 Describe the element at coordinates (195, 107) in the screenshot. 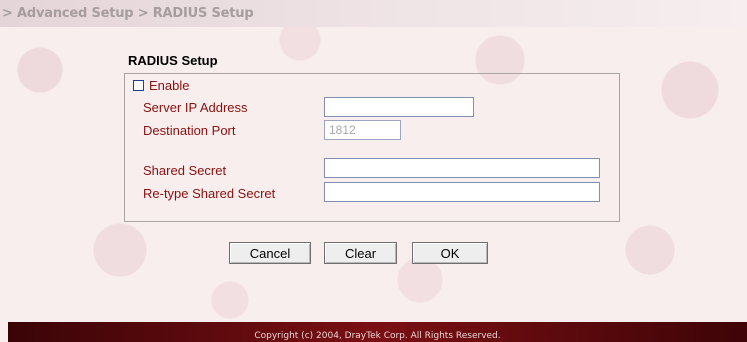

I see `server-ip-label: Server IP Address` at that location.